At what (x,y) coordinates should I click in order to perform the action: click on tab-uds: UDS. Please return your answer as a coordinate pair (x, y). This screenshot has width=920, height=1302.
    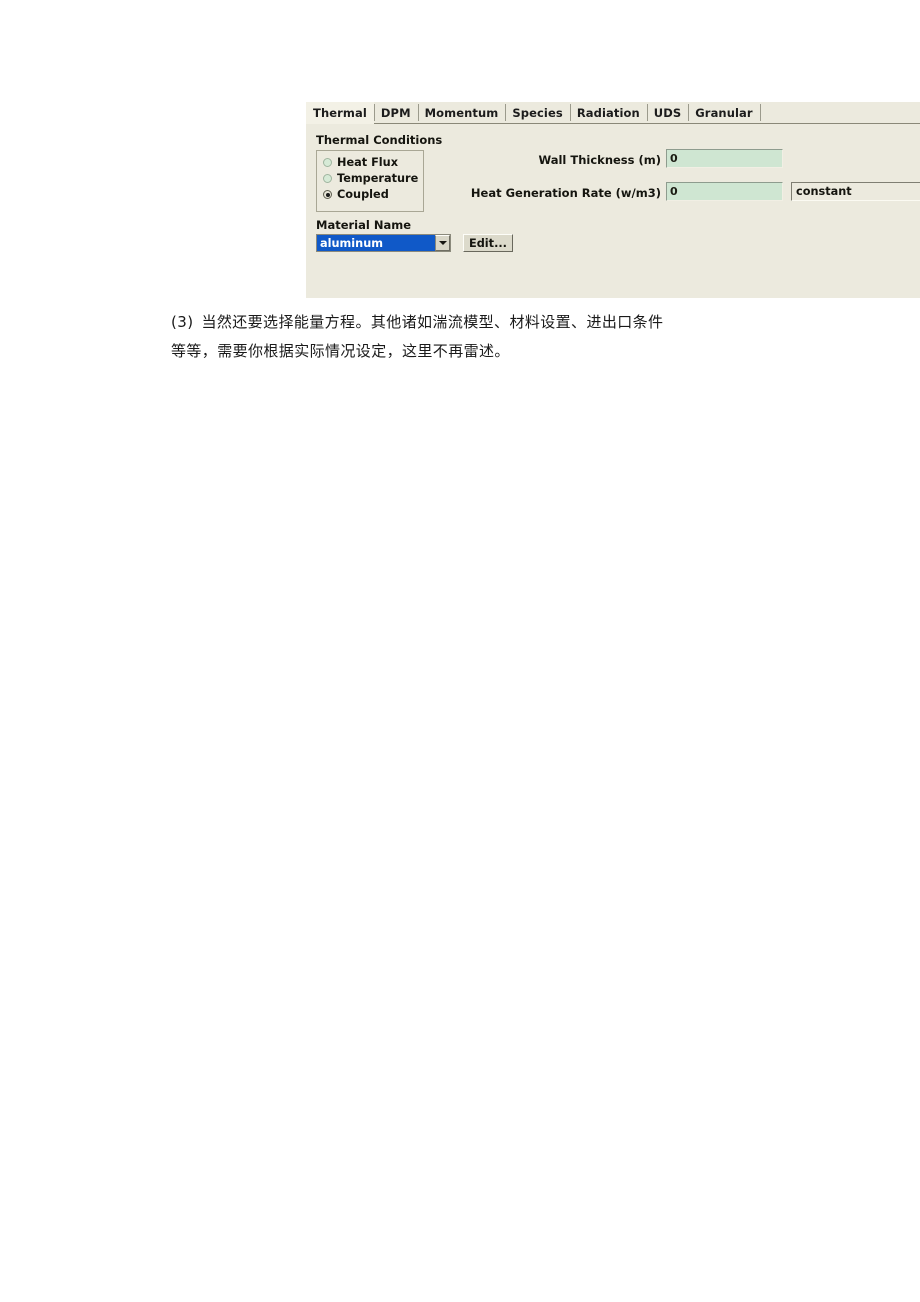
    Looking at the image, I should click on (667, 112).